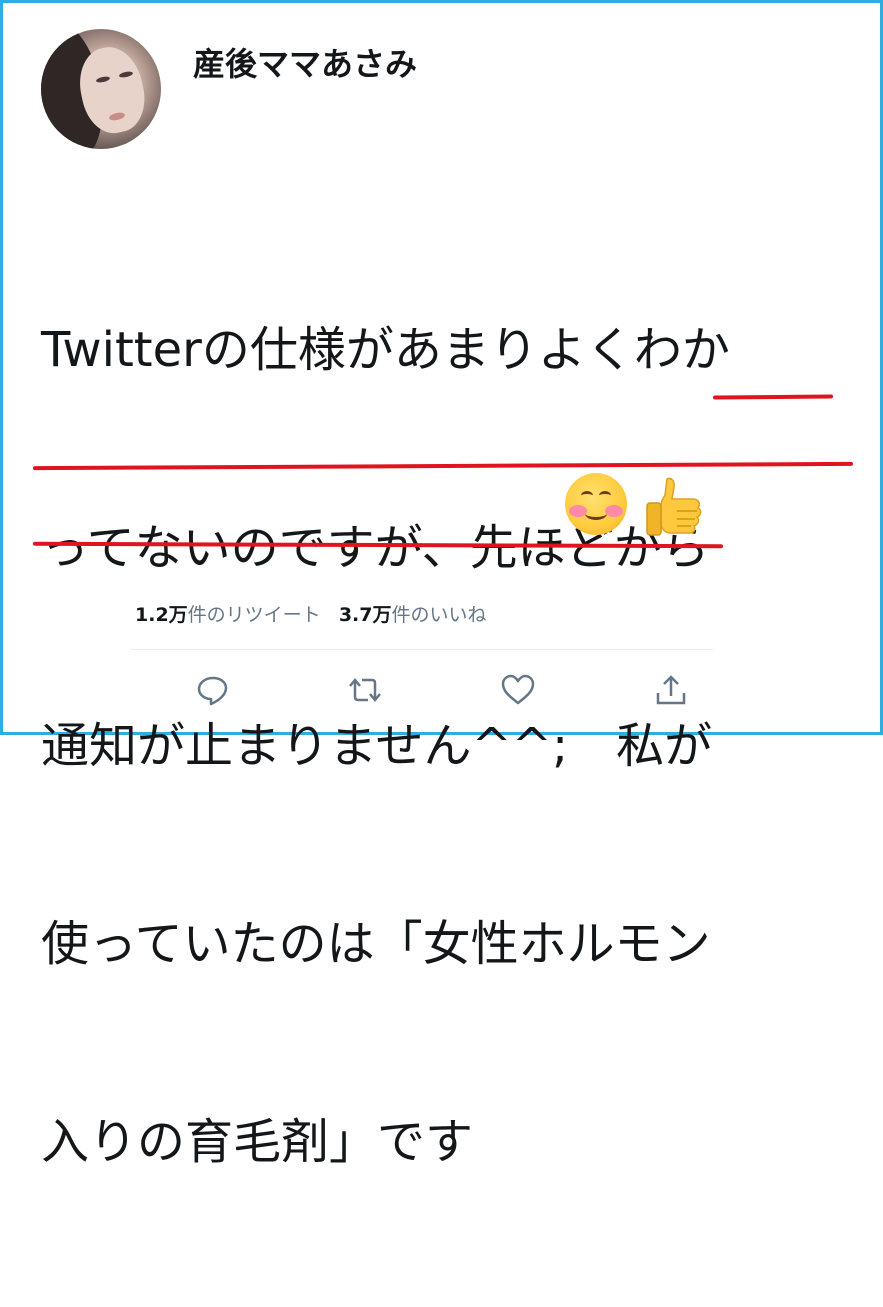 The height and width of the screenshot is (1307, 883). What do you see at coordinates (443, 691) in the screenshot?
I see `action-bar` at bounding box center [443, 691].